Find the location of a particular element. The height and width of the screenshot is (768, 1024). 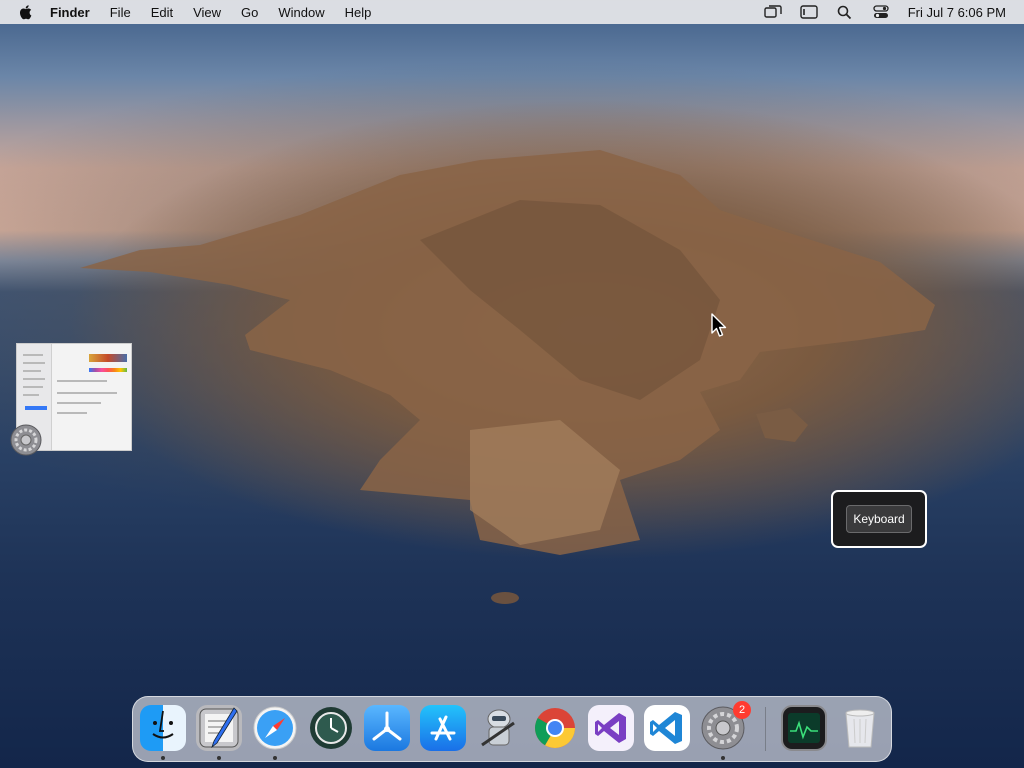

system-preferences-icon is located at coordinates (26, 440).